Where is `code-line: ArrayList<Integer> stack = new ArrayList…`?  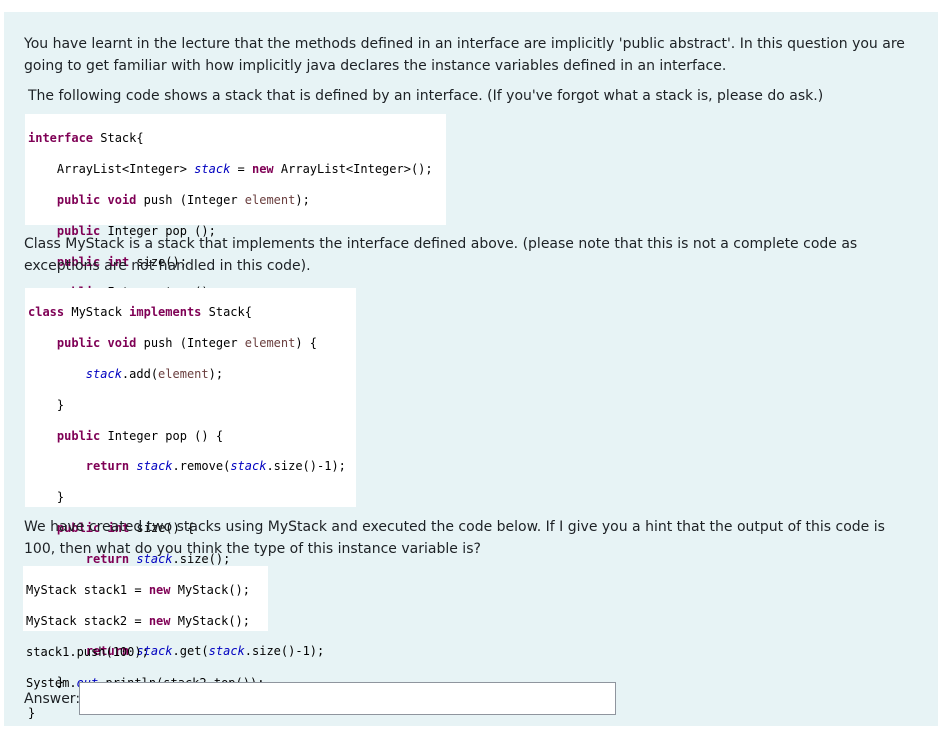
code-line: ArrayList<Integer> stack = new ArrayList… is located at coordinates (230, 169).